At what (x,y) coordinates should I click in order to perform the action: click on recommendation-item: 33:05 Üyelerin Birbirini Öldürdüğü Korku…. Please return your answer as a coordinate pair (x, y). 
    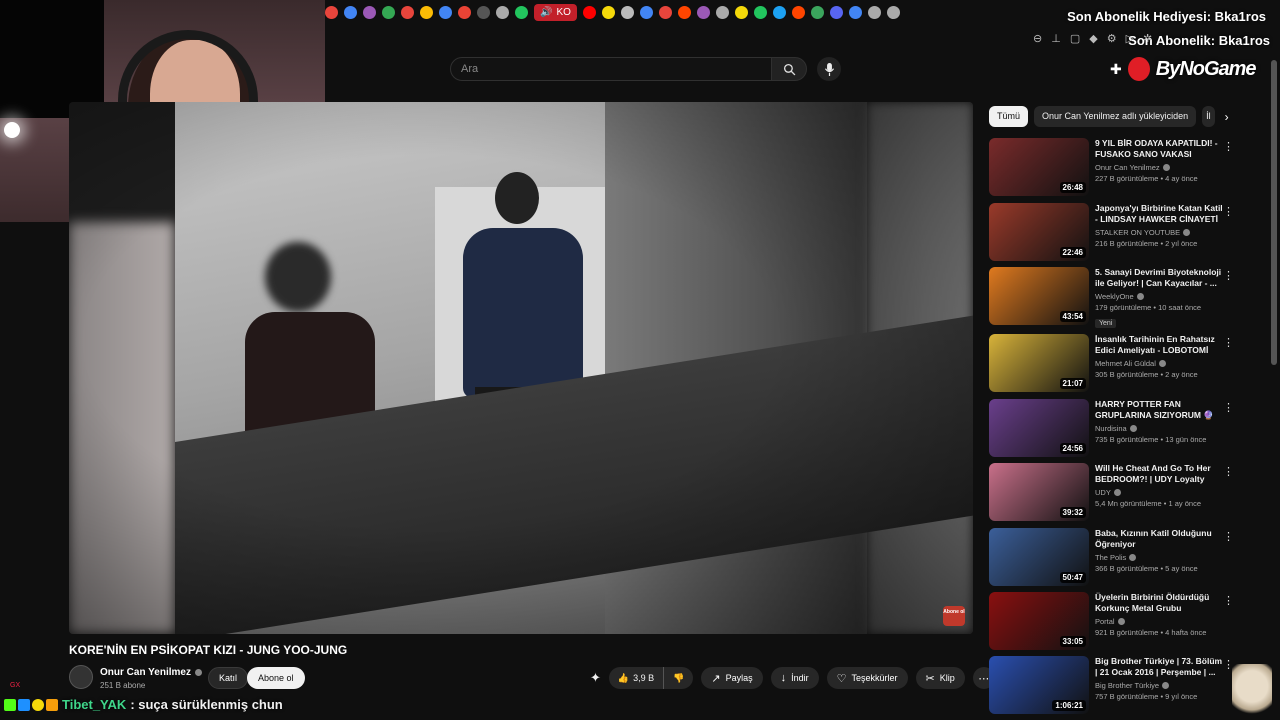
    Looking at the image, I should click on (1111, 621).